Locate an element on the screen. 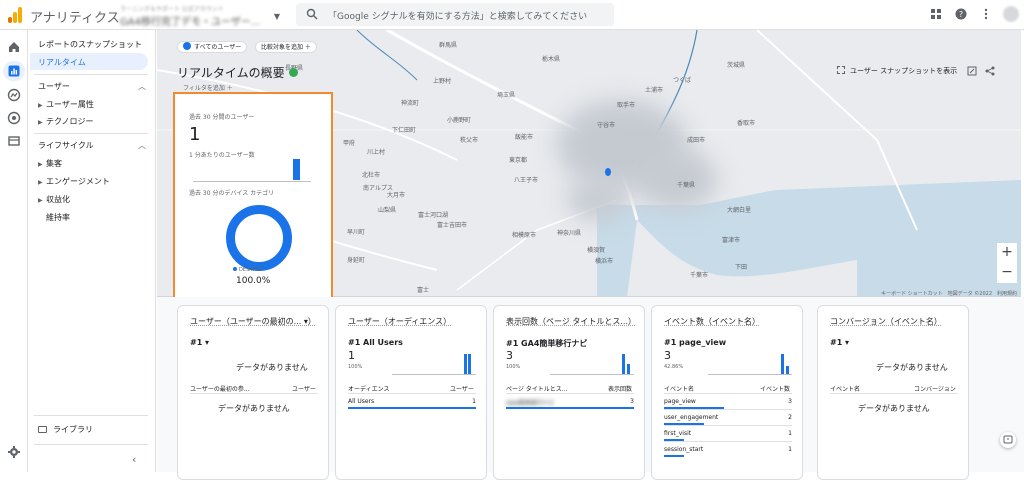 This screenshot has width=1024, height=480. map-place-label: 北杜市 is located at coordinates (371, 175).